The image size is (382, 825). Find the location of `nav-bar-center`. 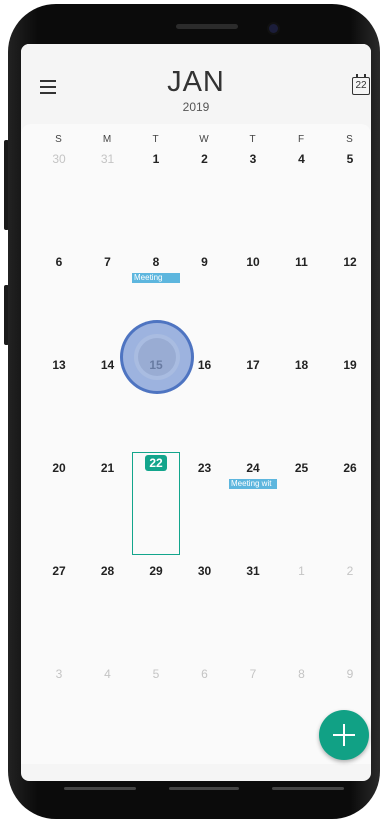

nav-bar-center is located at coordinates (204, 788).